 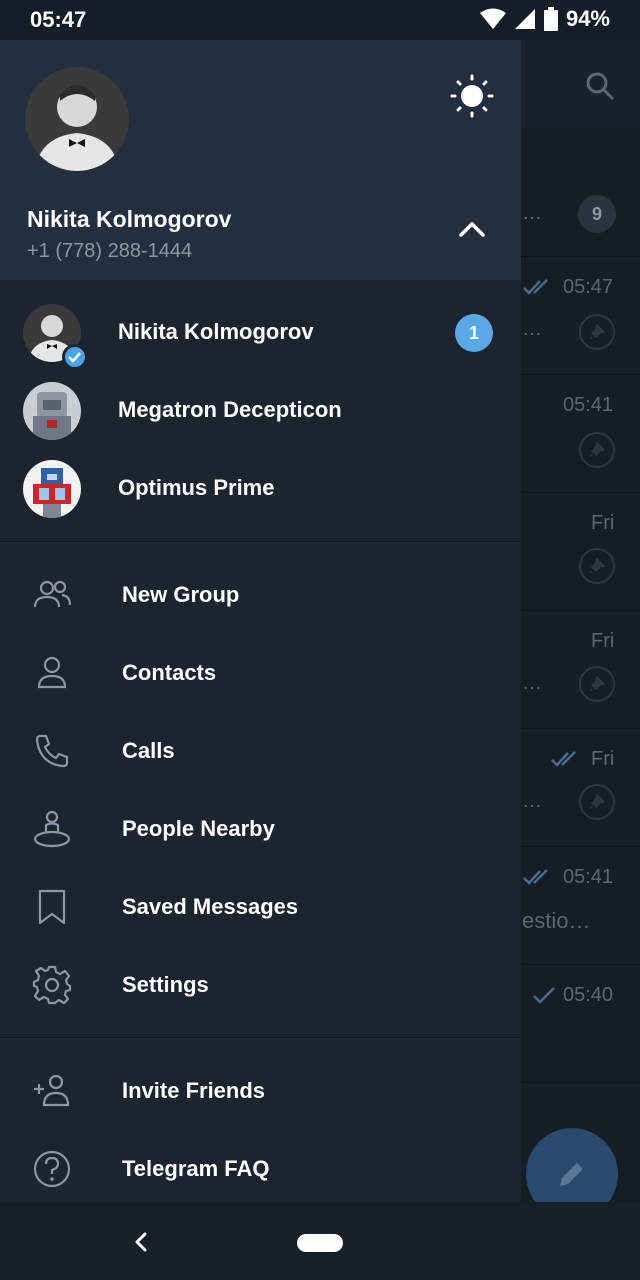 I want to click on phone-icon, so click(x=52, y=751).